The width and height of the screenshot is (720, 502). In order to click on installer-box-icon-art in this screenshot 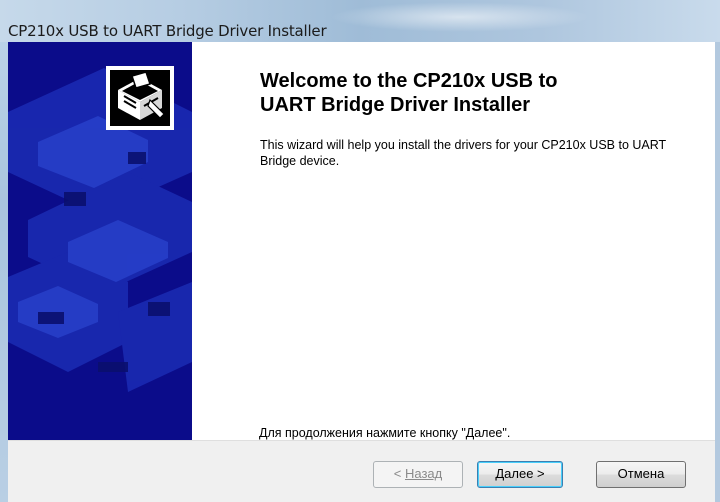, I will do `click(141, 95)`.